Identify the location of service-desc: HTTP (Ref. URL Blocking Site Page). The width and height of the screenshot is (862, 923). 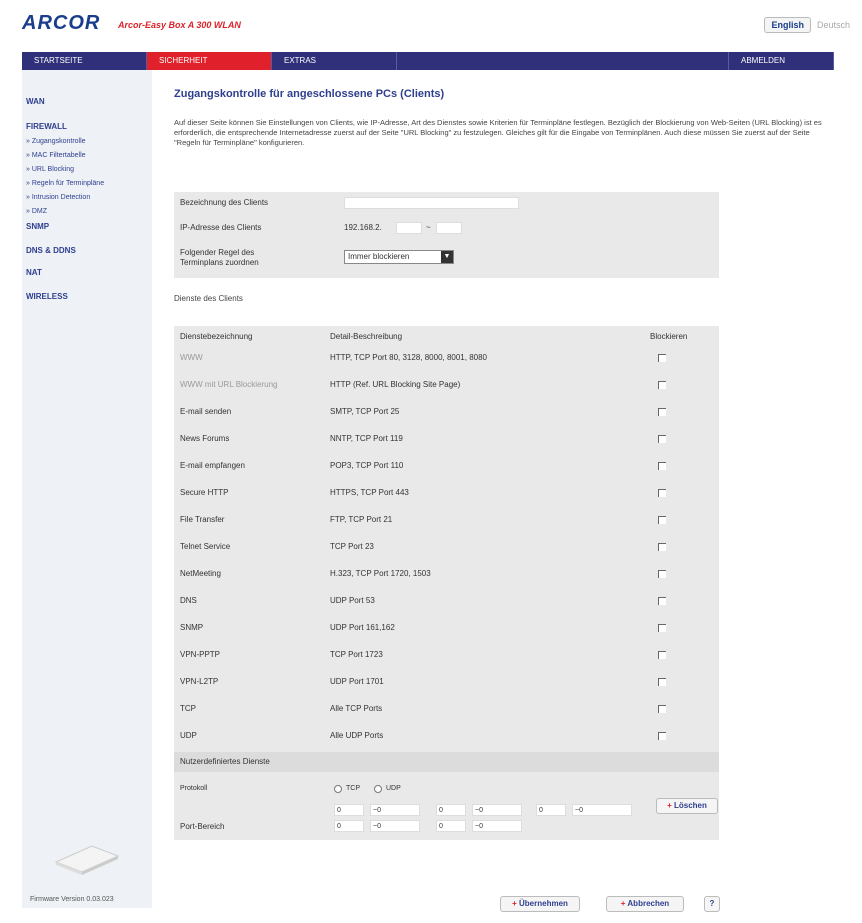
(395, 384).